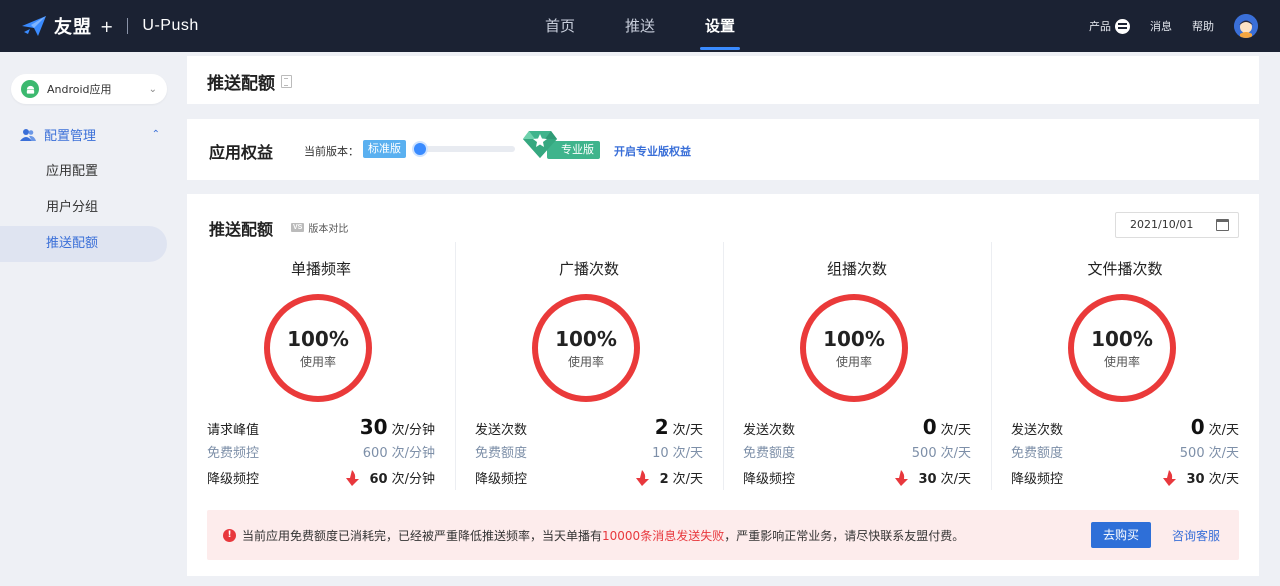 This screenshot has height=586, width=1280. I want to click on version-progress-track, so click(465, 149).